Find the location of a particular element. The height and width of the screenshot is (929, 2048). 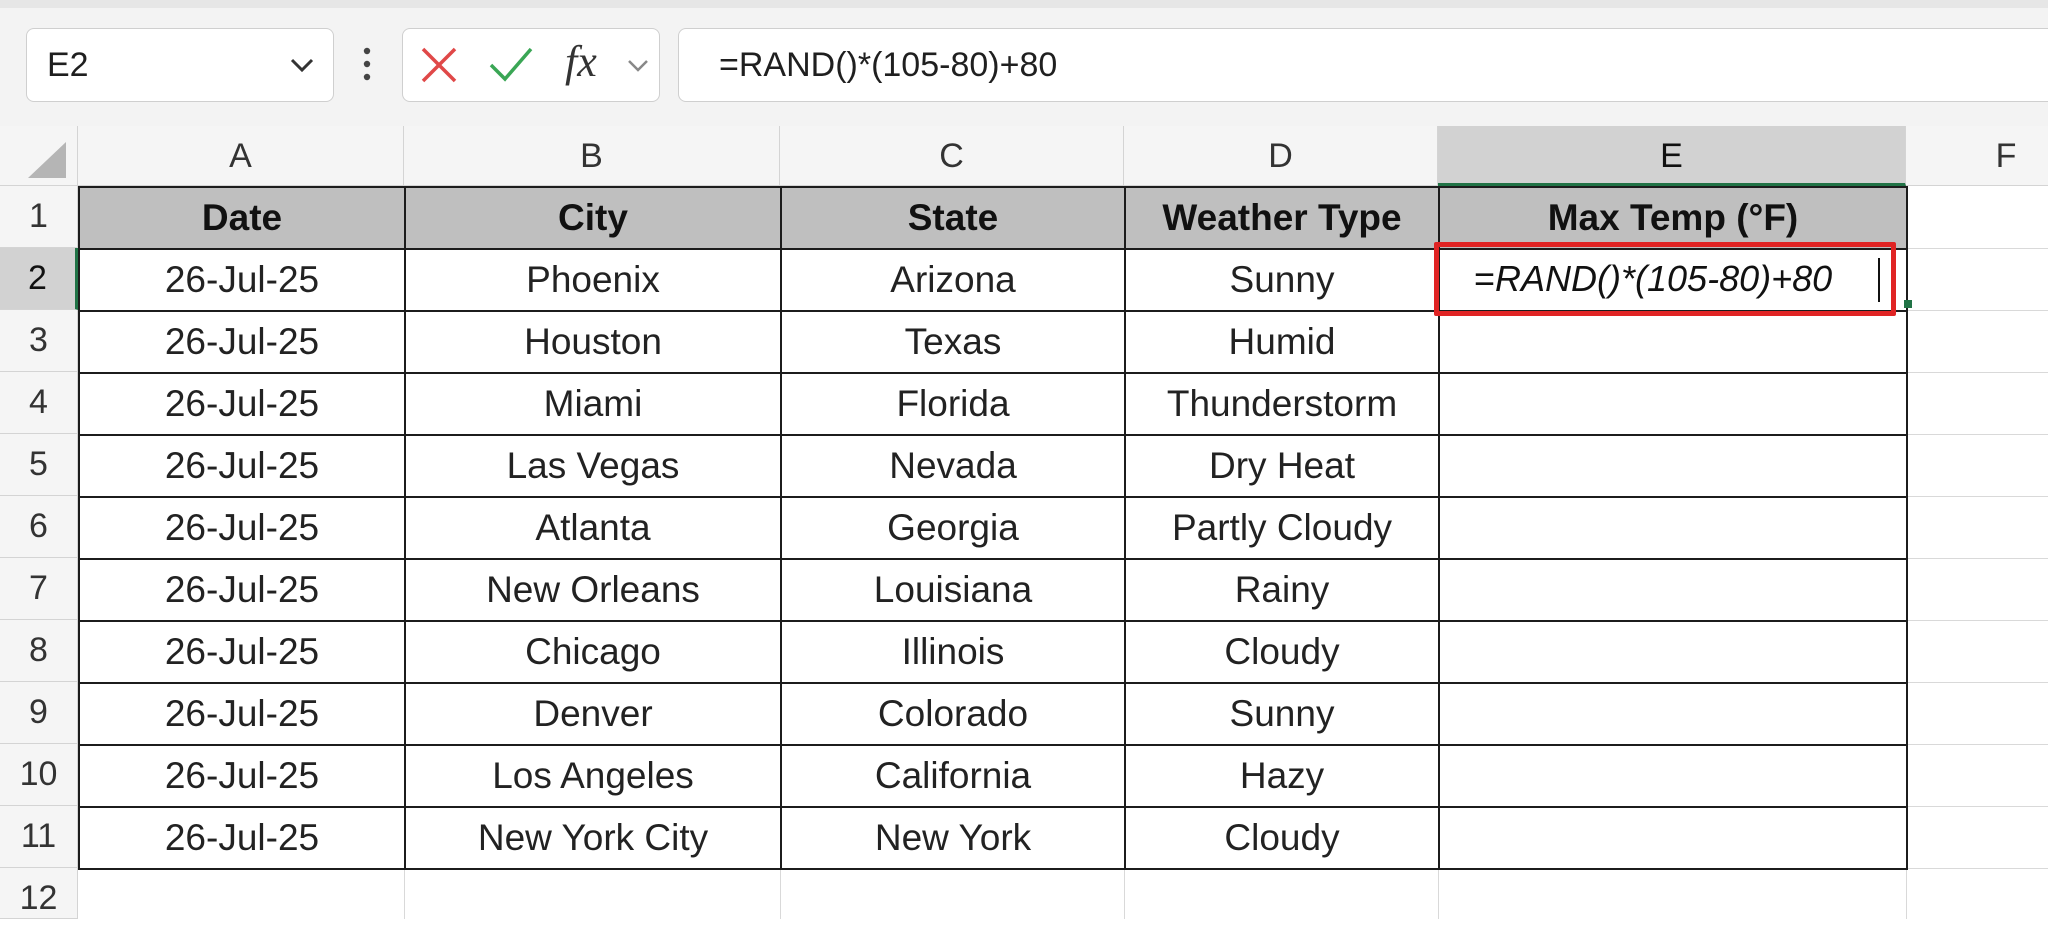

column-header-b: B is located at coordinates (592, 156).